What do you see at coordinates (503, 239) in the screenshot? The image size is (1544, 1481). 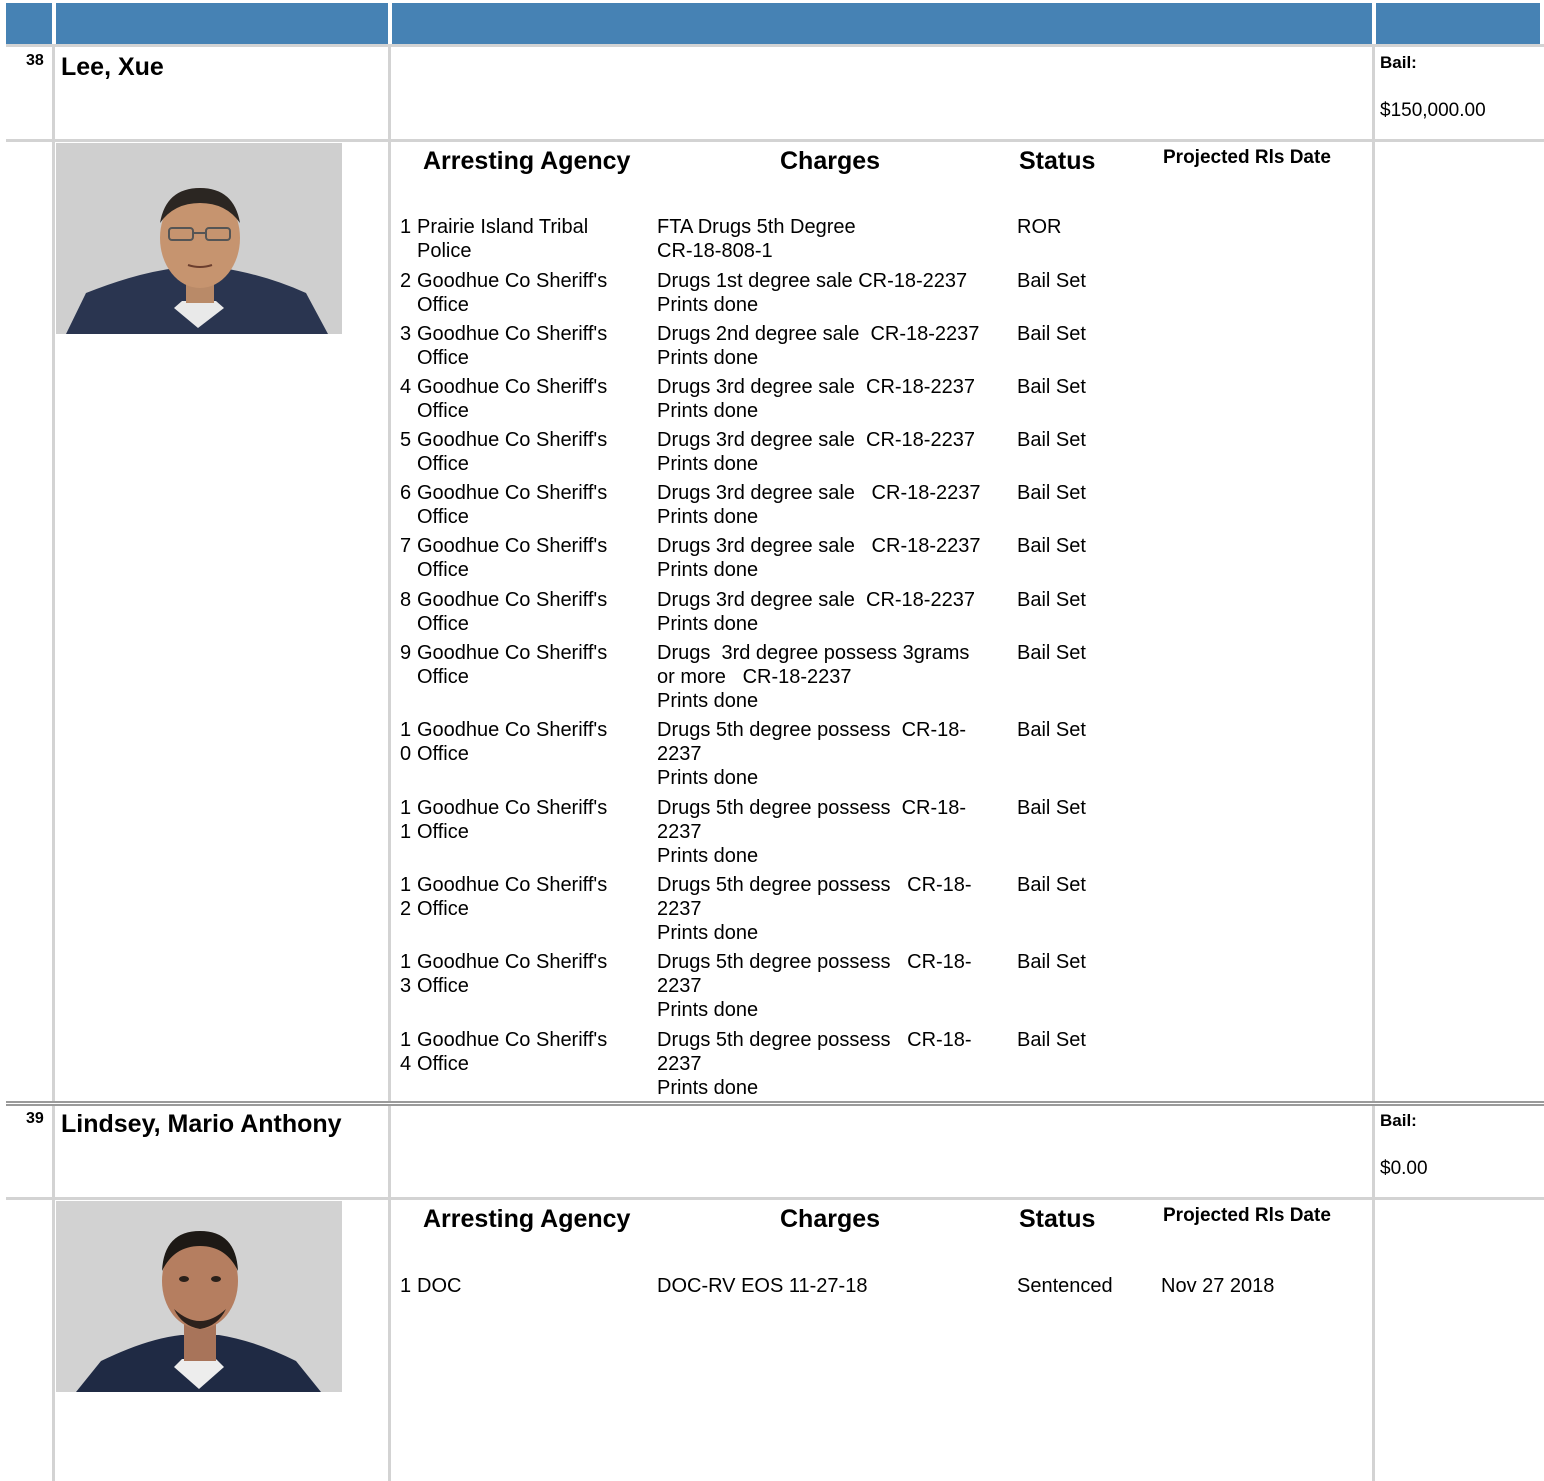 I see `charge-agency-name: Prairie Island Tribal Police` at bounding box center [503, 239].